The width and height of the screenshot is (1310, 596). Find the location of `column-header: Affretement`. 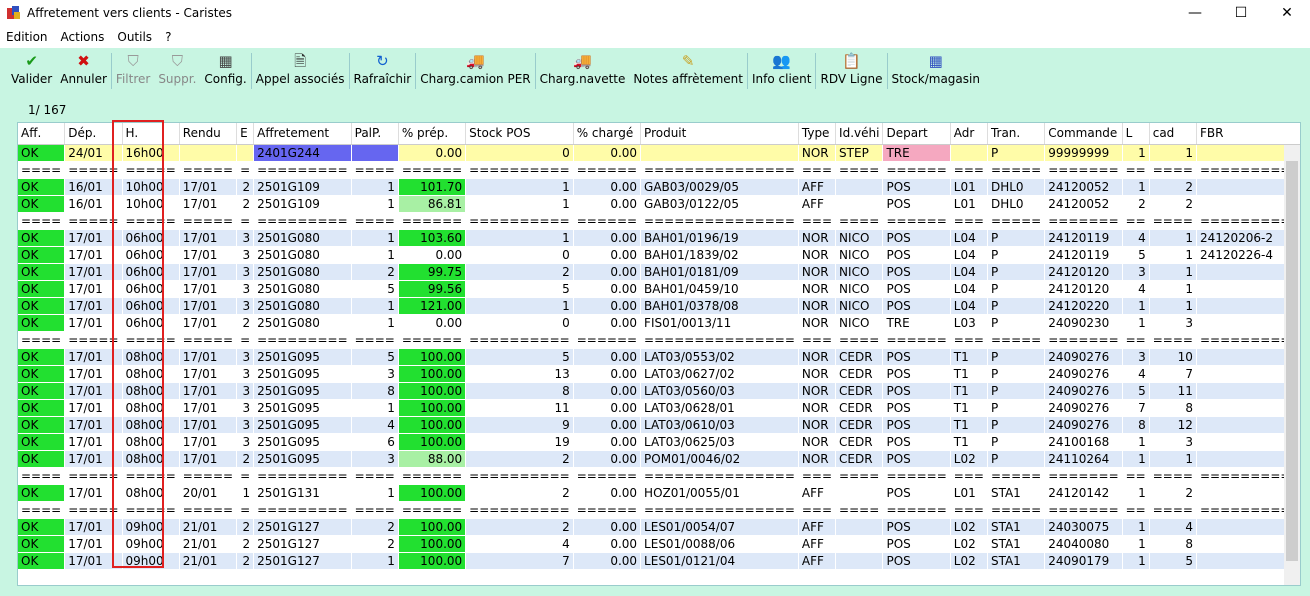

column-header: Affretement is located at coordinates (302, 134).